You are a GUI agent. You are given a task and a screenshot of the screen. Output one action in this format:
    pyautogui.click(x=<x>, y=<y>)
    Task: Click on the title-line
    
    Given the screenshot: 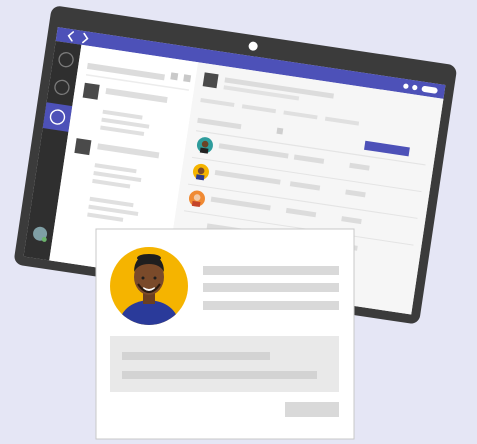 What is the action you would take?
    pyautogui.click(x=271, y=287)
    